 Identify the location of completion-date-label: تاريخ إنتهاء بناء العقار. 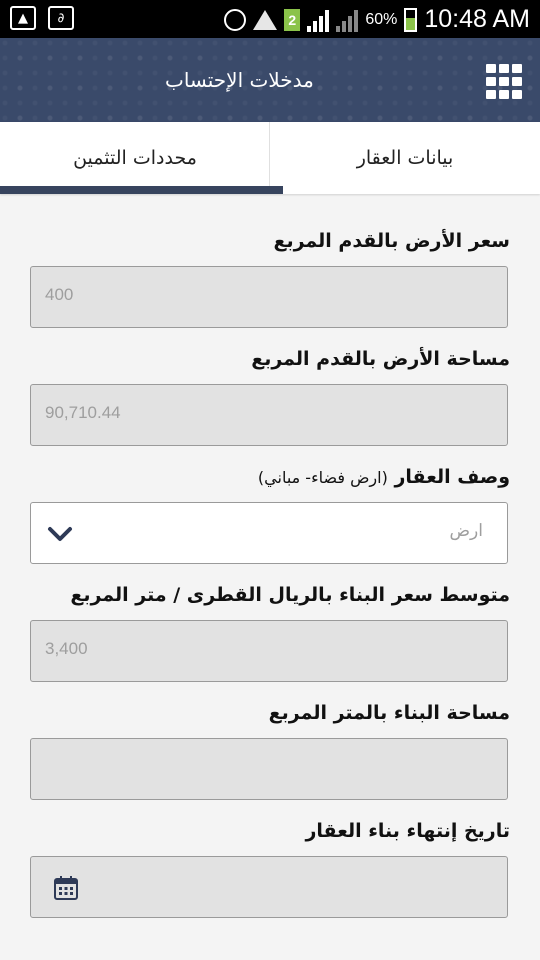
(407, 831).